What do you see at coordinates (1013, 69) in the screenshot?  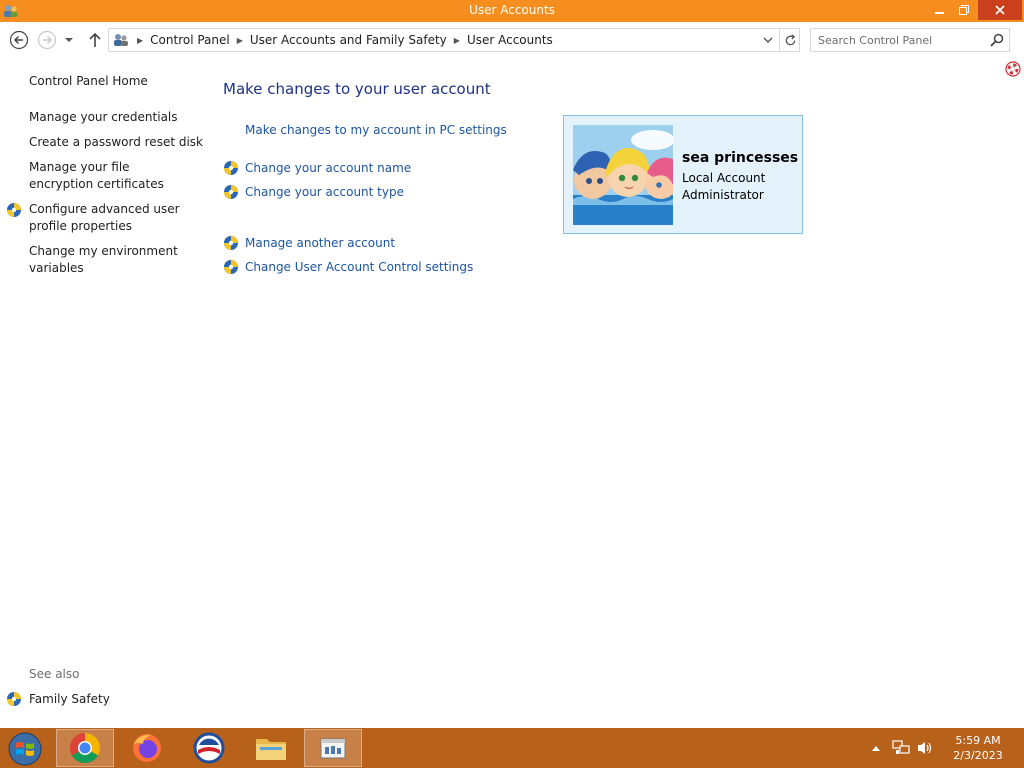 I see `help-icon` at bounding box center [1013, 69].